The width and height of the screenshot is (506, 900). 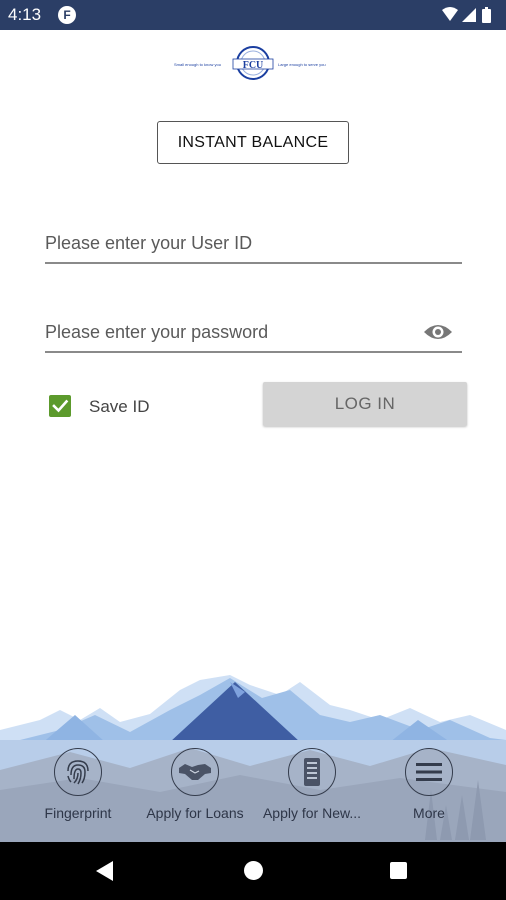 I want to click on dock-item-fingerprint: Fingerprint, so click(x=78, y=781).